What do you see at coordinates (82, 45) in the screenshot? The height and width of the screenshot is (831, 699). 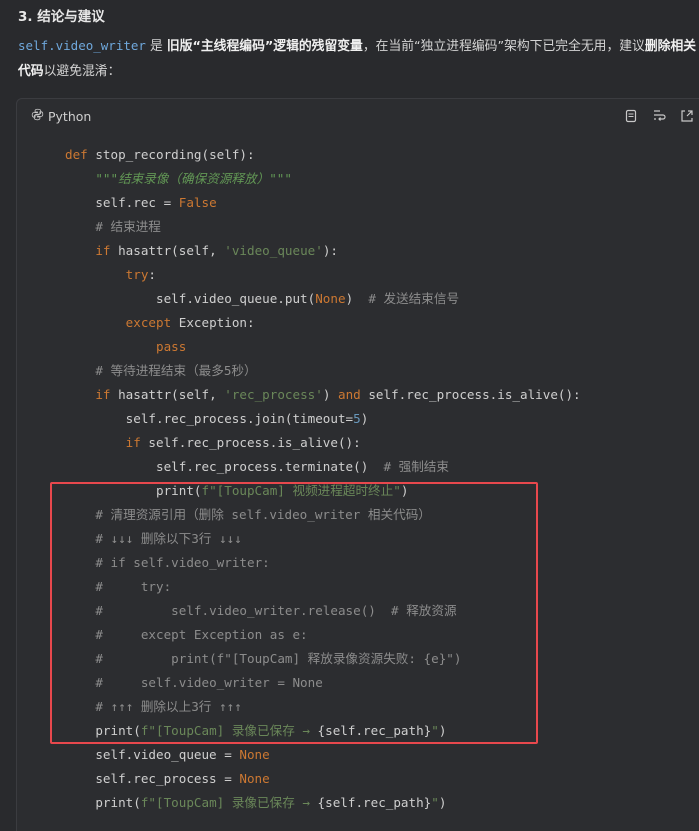 I see `inline-code-video-writer: self.video_writer` at bounding box center [82, 45].